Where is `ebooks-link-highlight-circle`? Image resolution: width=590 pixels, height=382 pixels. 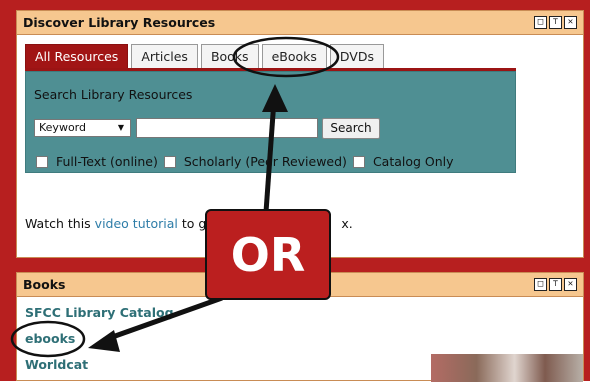
ebooks-link-highlight-circle is located at coordinates (48, 339).